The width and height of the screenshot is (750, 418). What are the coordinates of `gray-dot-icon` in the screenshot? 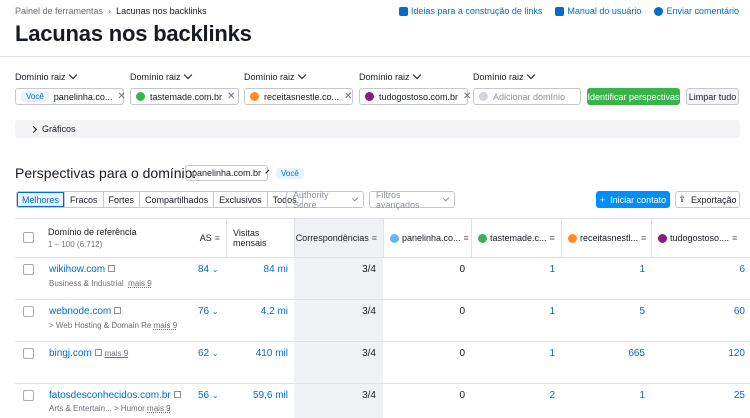 It's located at (483, 96).